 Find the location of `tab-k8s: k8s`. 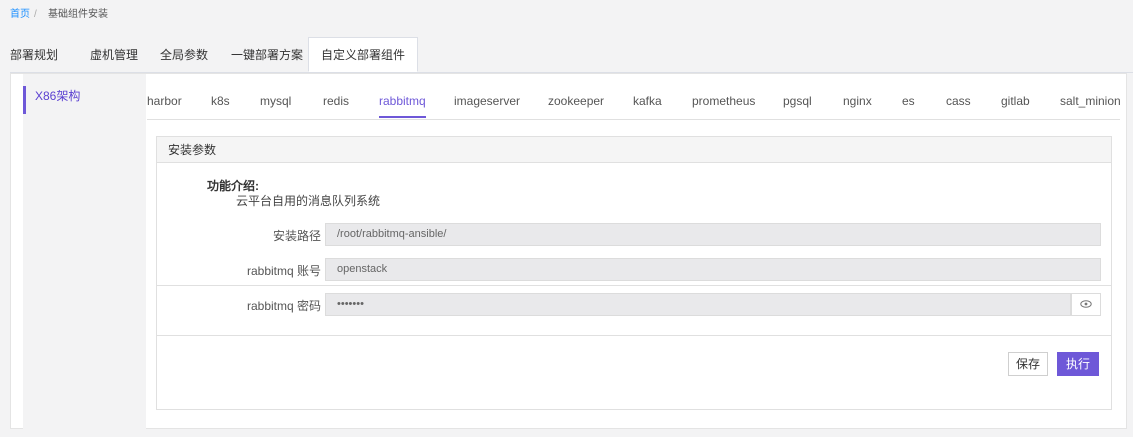

tab-k8s: k8s is located at coordinates (220, 101).